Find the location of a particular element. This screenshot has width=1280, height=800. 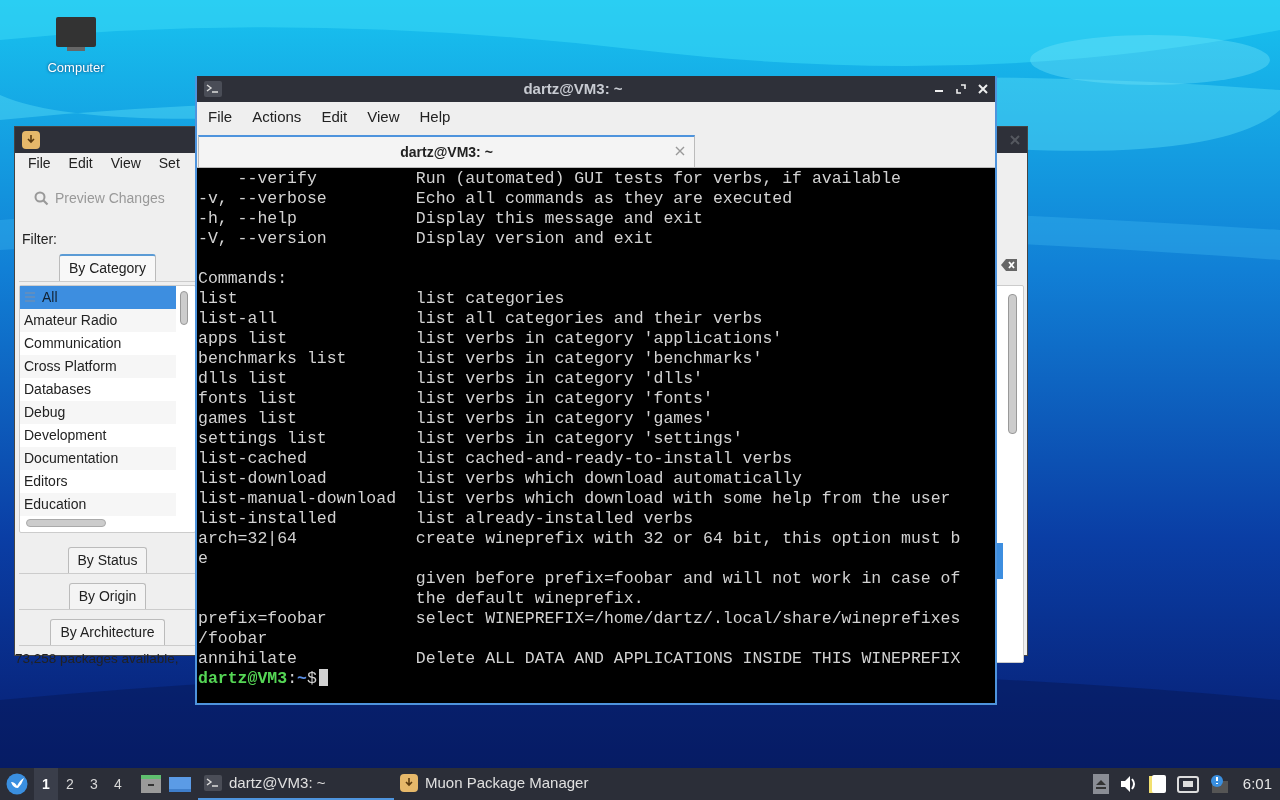

text-cursor is located at coordinates (323, 677).